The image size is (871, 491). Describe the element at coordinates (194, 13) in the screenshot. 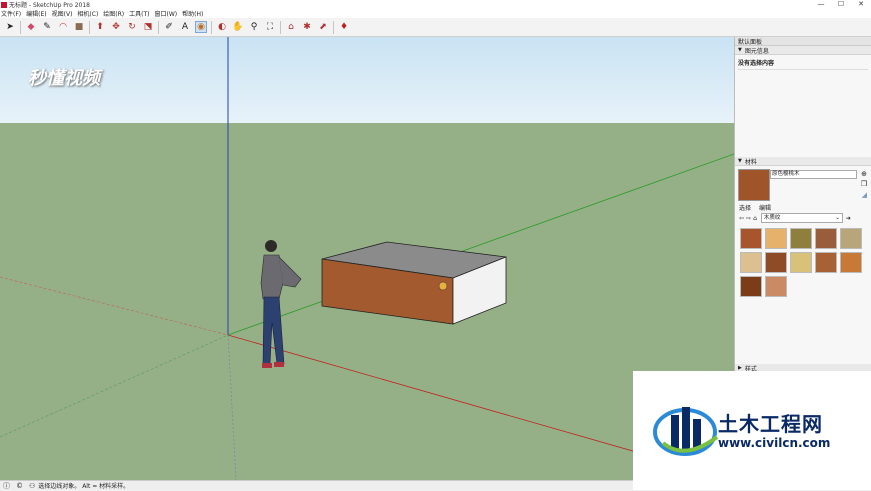

I see `menu-help: 帮助(H)` at that location.